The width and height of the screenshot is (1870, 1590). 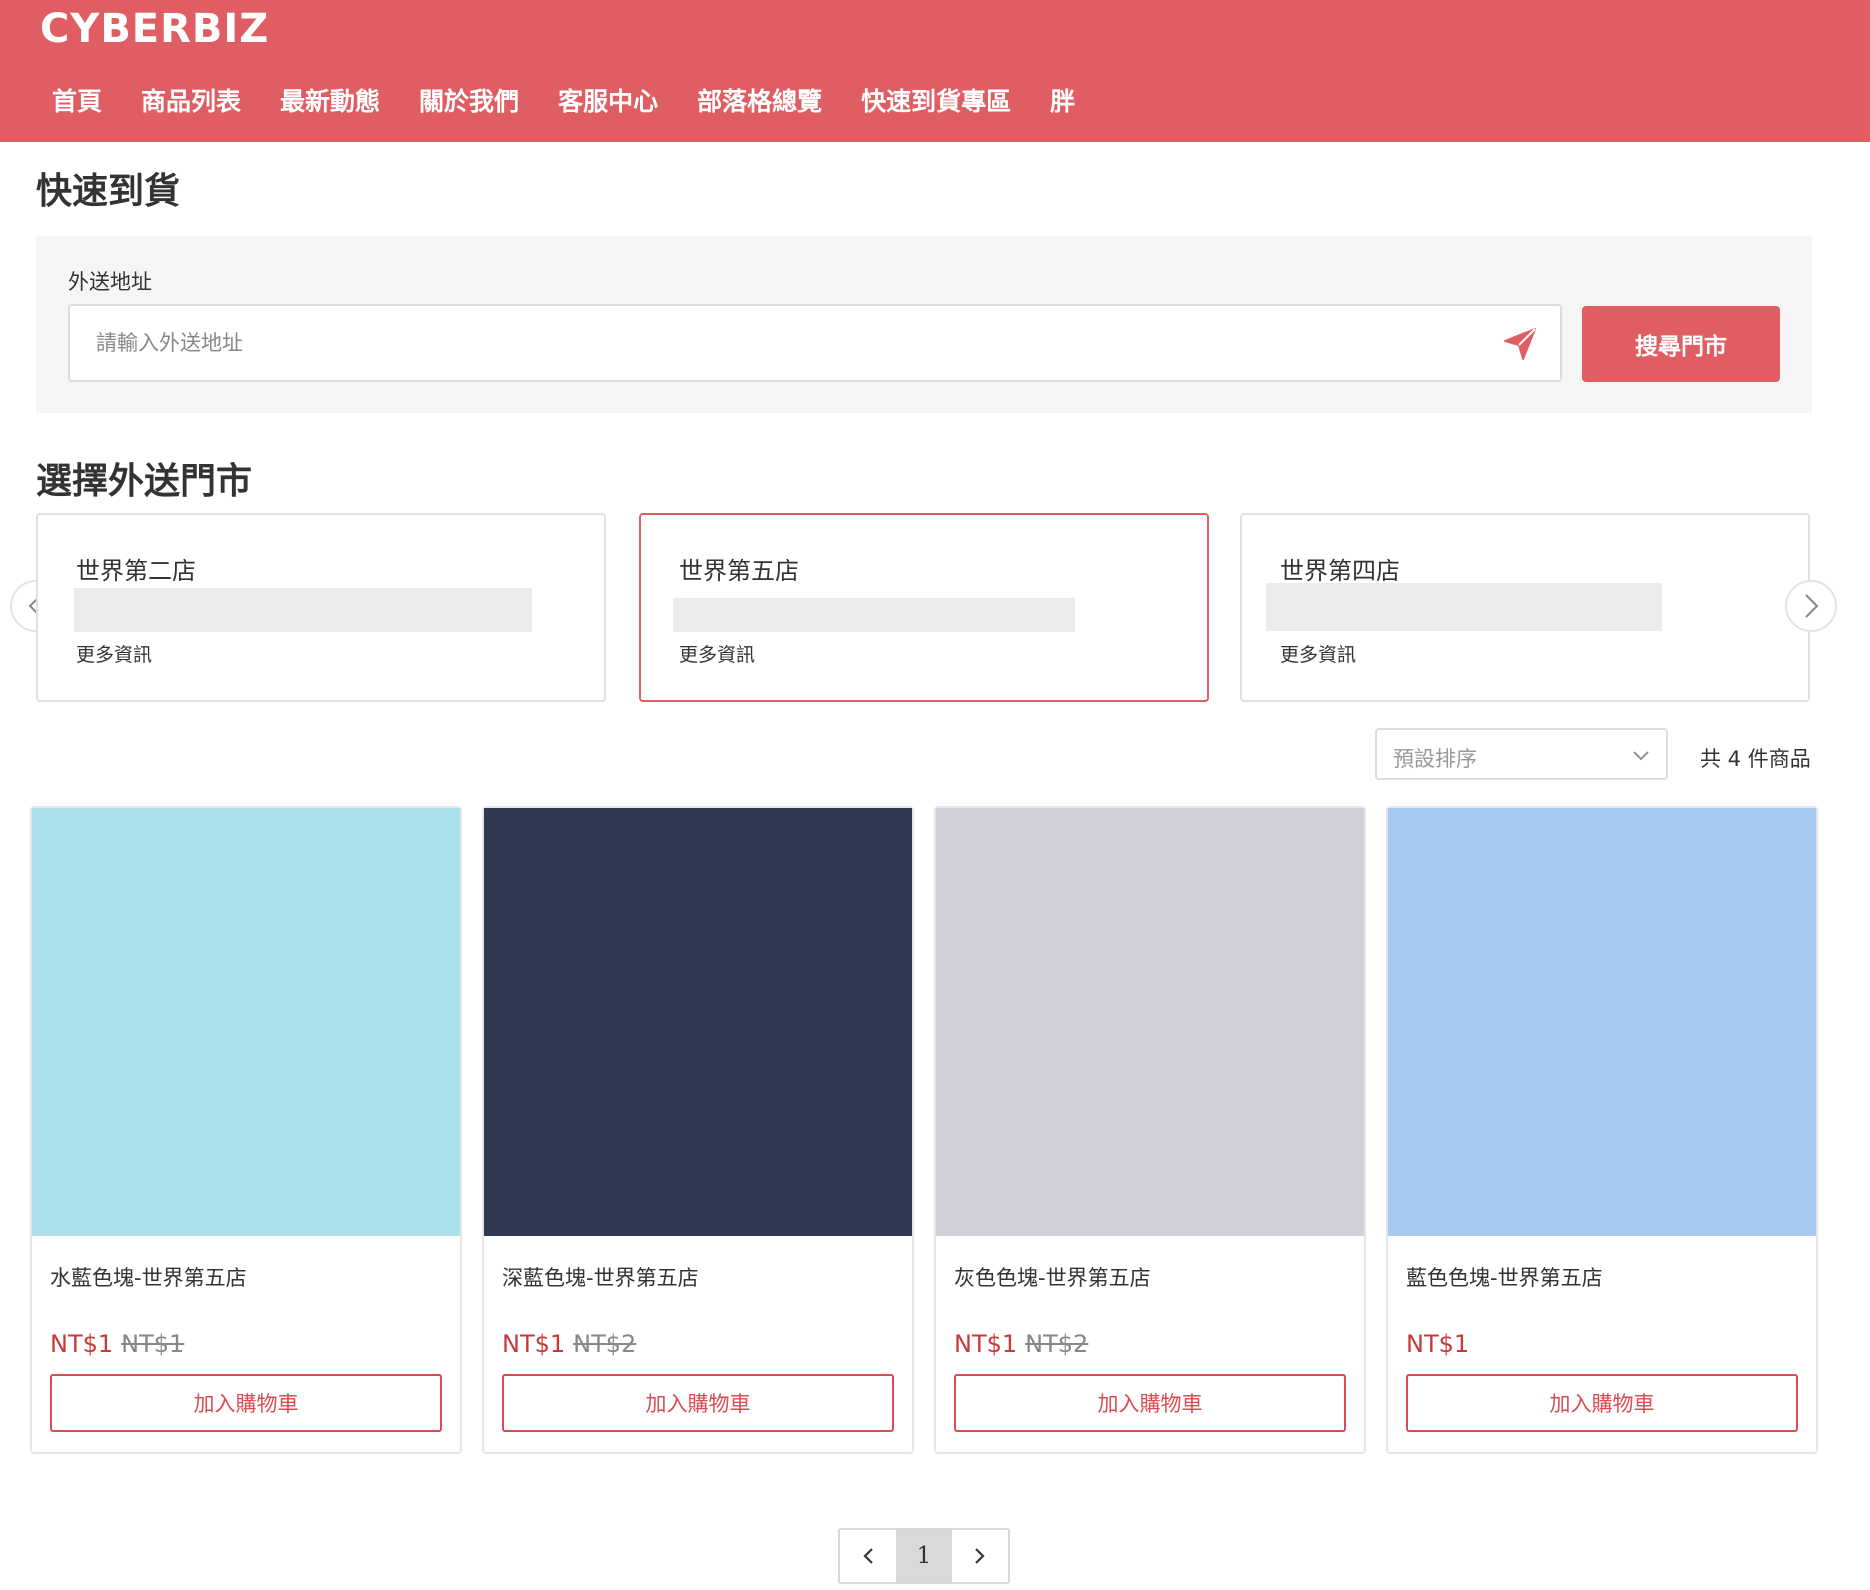 I want to click on location-arrow-icon, so click(x=1520, y=344).